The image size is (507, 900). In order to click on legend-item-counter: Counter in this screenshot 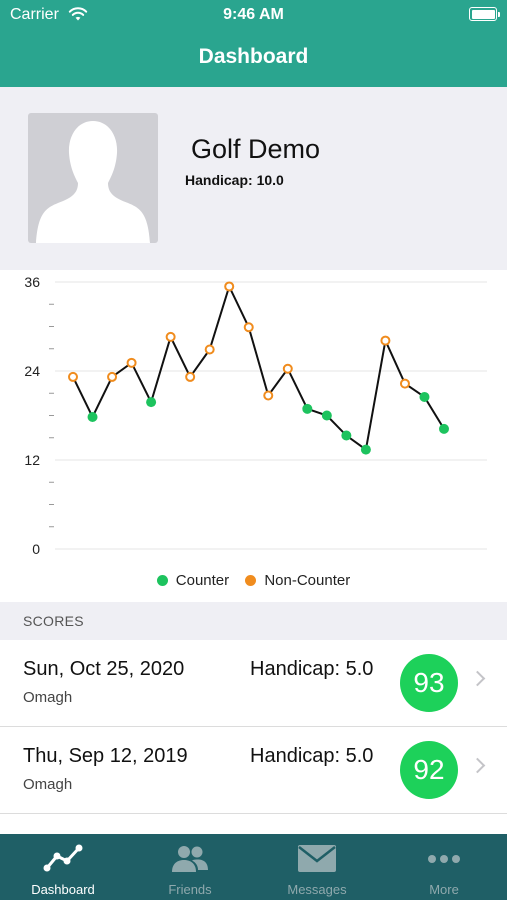, I will do `click(193, 580)`.